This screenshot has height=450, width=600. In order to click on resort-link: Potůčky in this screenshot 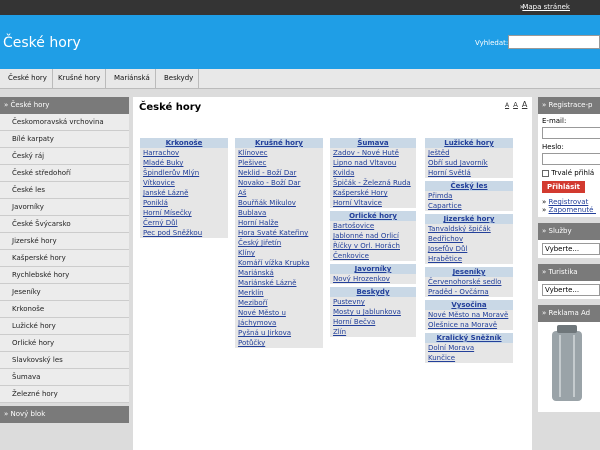, I will do `click(251, 343)`.